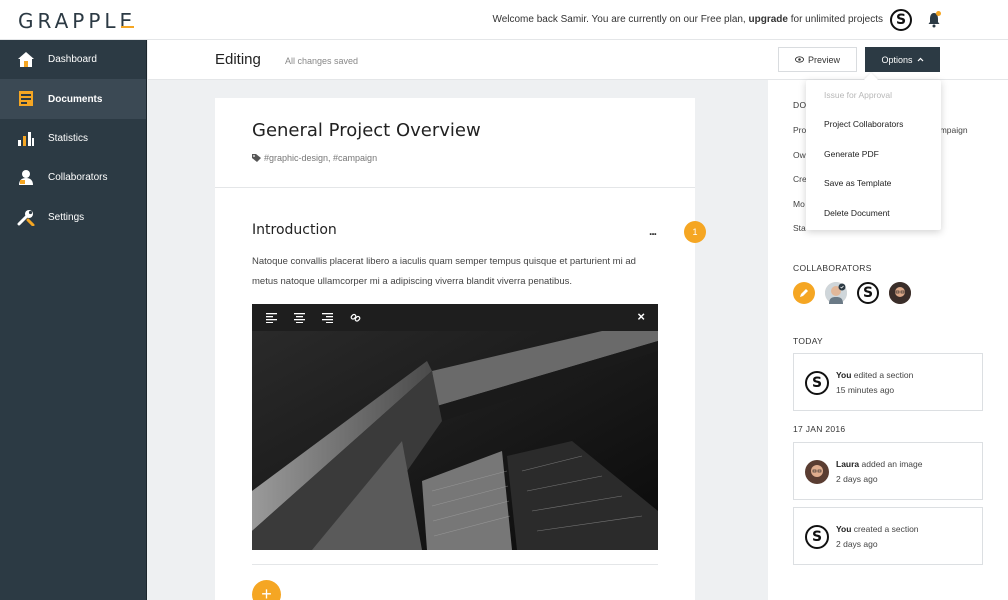 This screenshot has width=1008, height=600. What do you see at coordinates (897, 59) in the screenshot?
I see `options-label: Options` at bounding box center [897, 59].